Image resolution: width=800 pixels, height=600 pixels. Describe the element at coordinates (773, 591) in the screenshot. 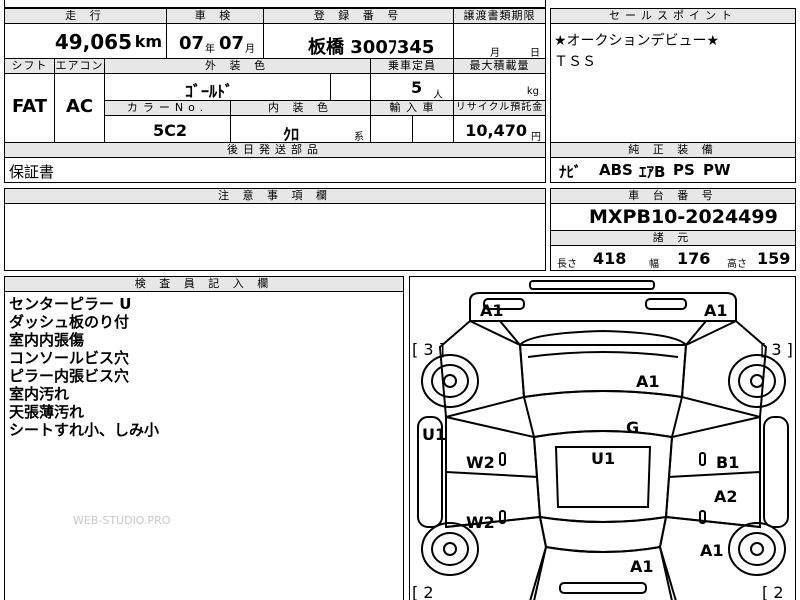

I see `label-tire-rear-right: [ 2` at that location.